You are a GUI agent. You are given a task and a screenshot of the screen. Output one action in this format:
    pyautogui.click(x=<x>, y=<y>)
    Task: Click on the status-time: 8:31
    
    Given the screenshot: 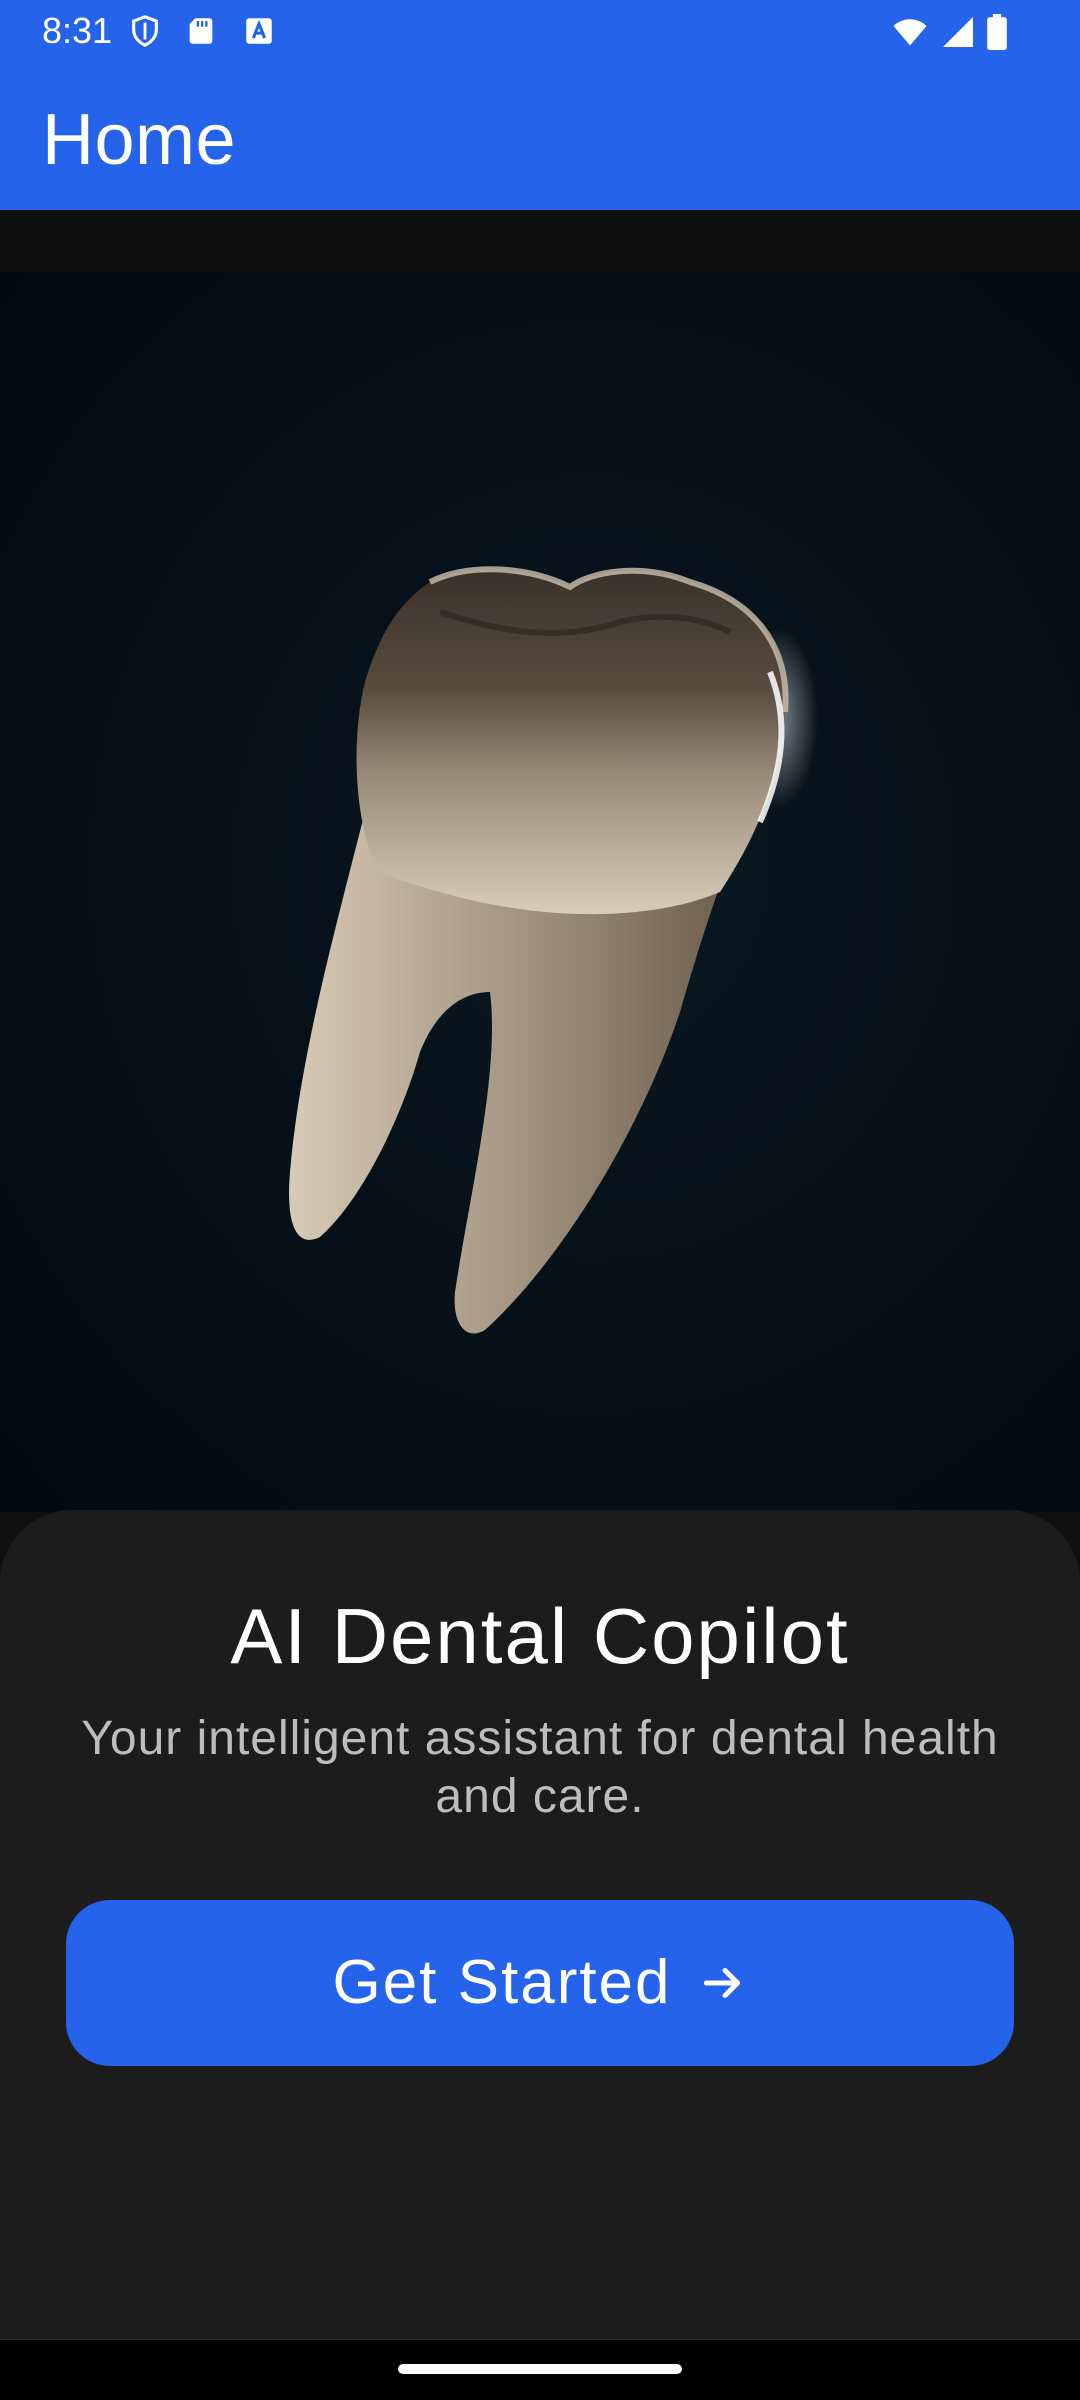 What is the action you would take?
    pyautogui.click(x=77, y=30)
    